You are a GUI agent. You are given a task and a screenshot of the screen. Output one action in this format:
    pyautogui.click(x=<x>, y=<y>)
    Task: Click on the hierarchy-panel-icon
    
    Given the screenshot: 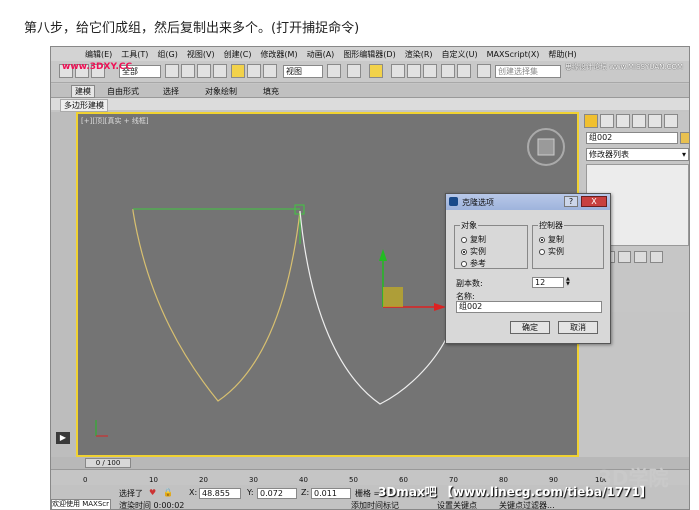 What is the action you would take?
    pyautogui.click(x=623, y=121)
    